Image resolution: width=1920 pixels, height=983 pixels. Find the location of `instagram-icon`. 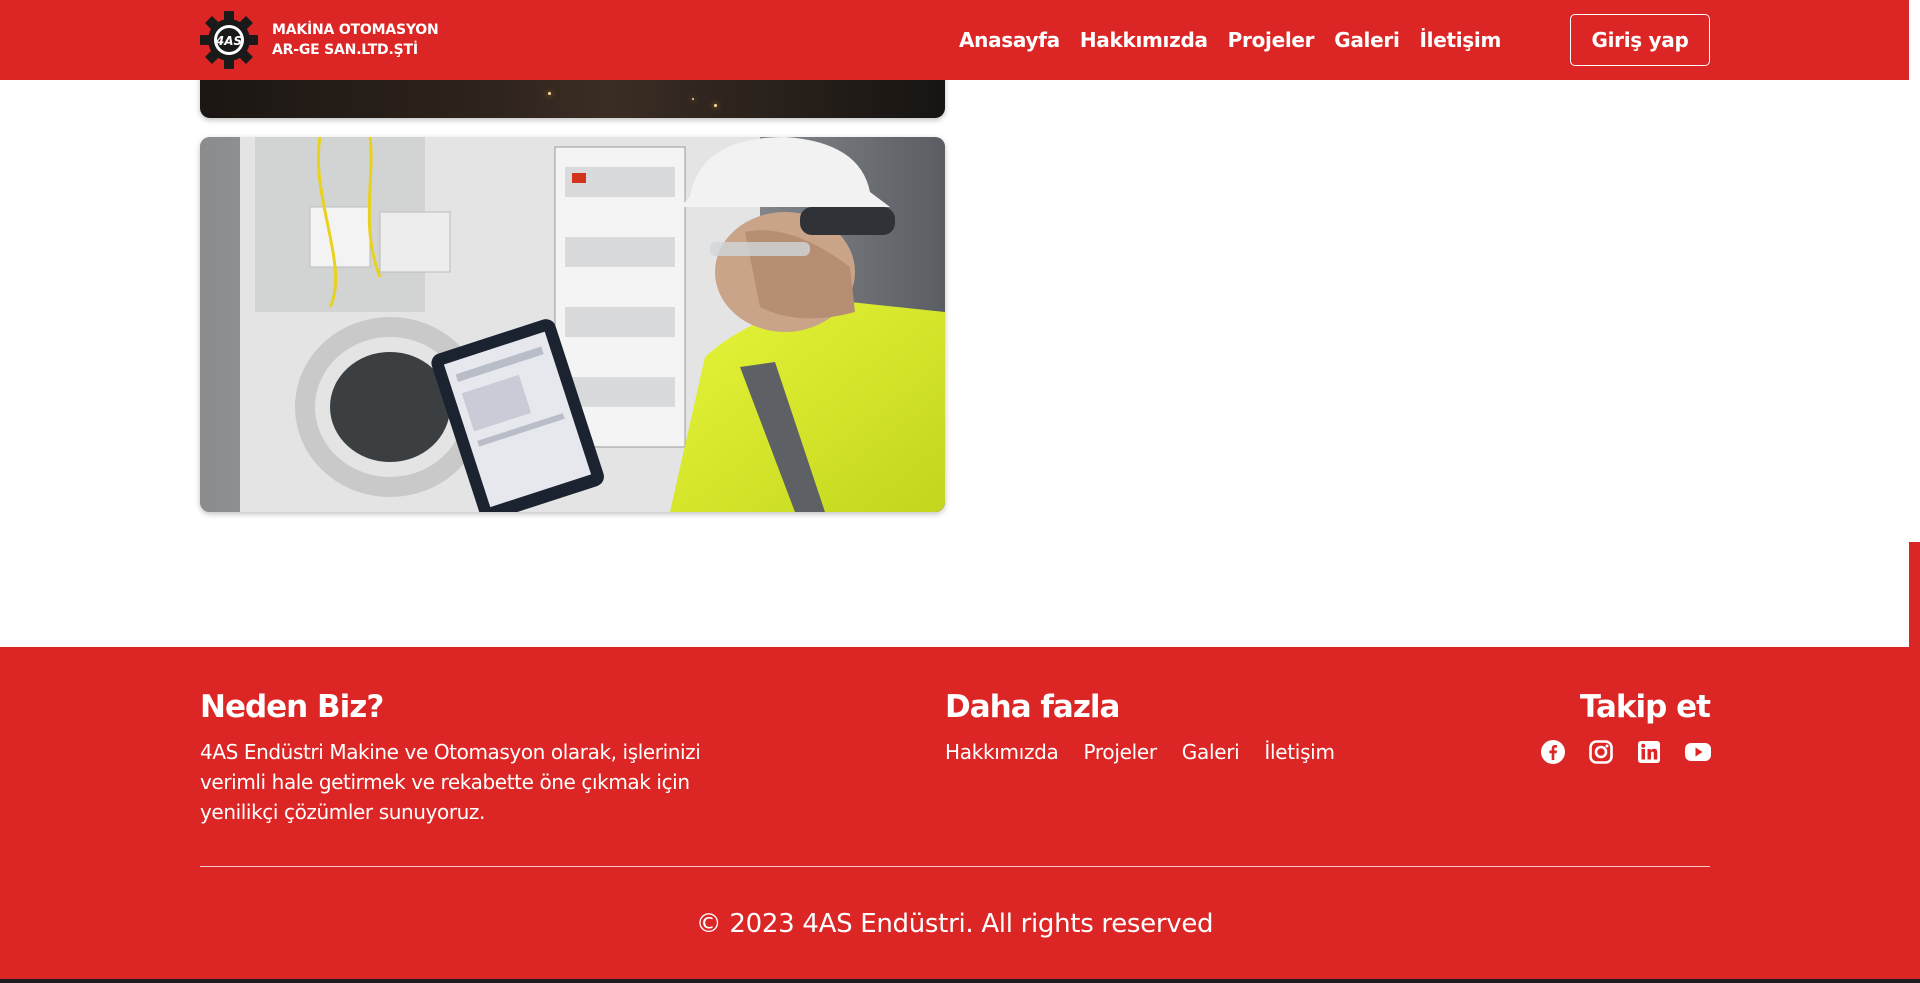

instagram-icon is located at coordinates (1601, 752).